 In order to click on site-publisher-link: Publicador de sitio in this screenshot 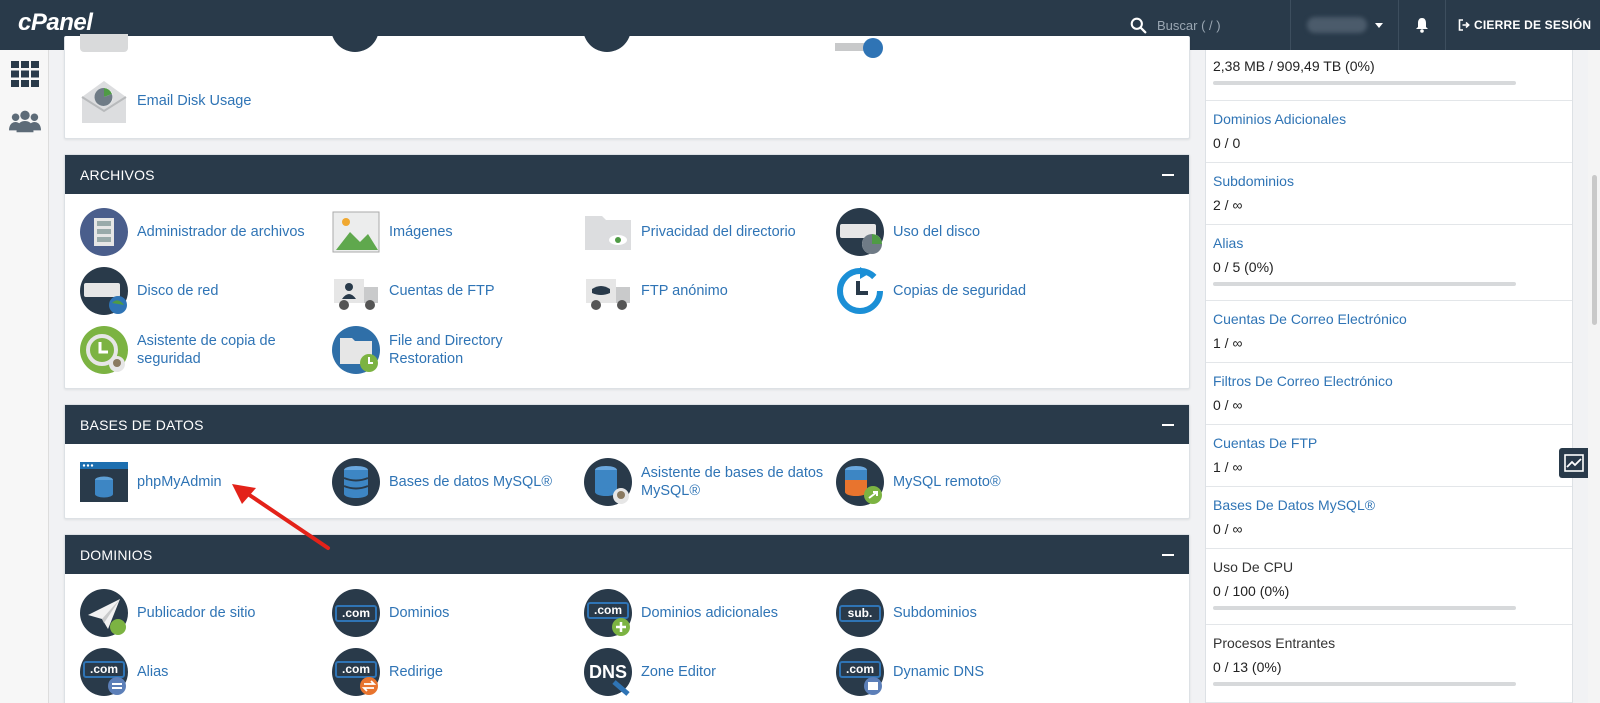, I will do `click(200, 613)`.